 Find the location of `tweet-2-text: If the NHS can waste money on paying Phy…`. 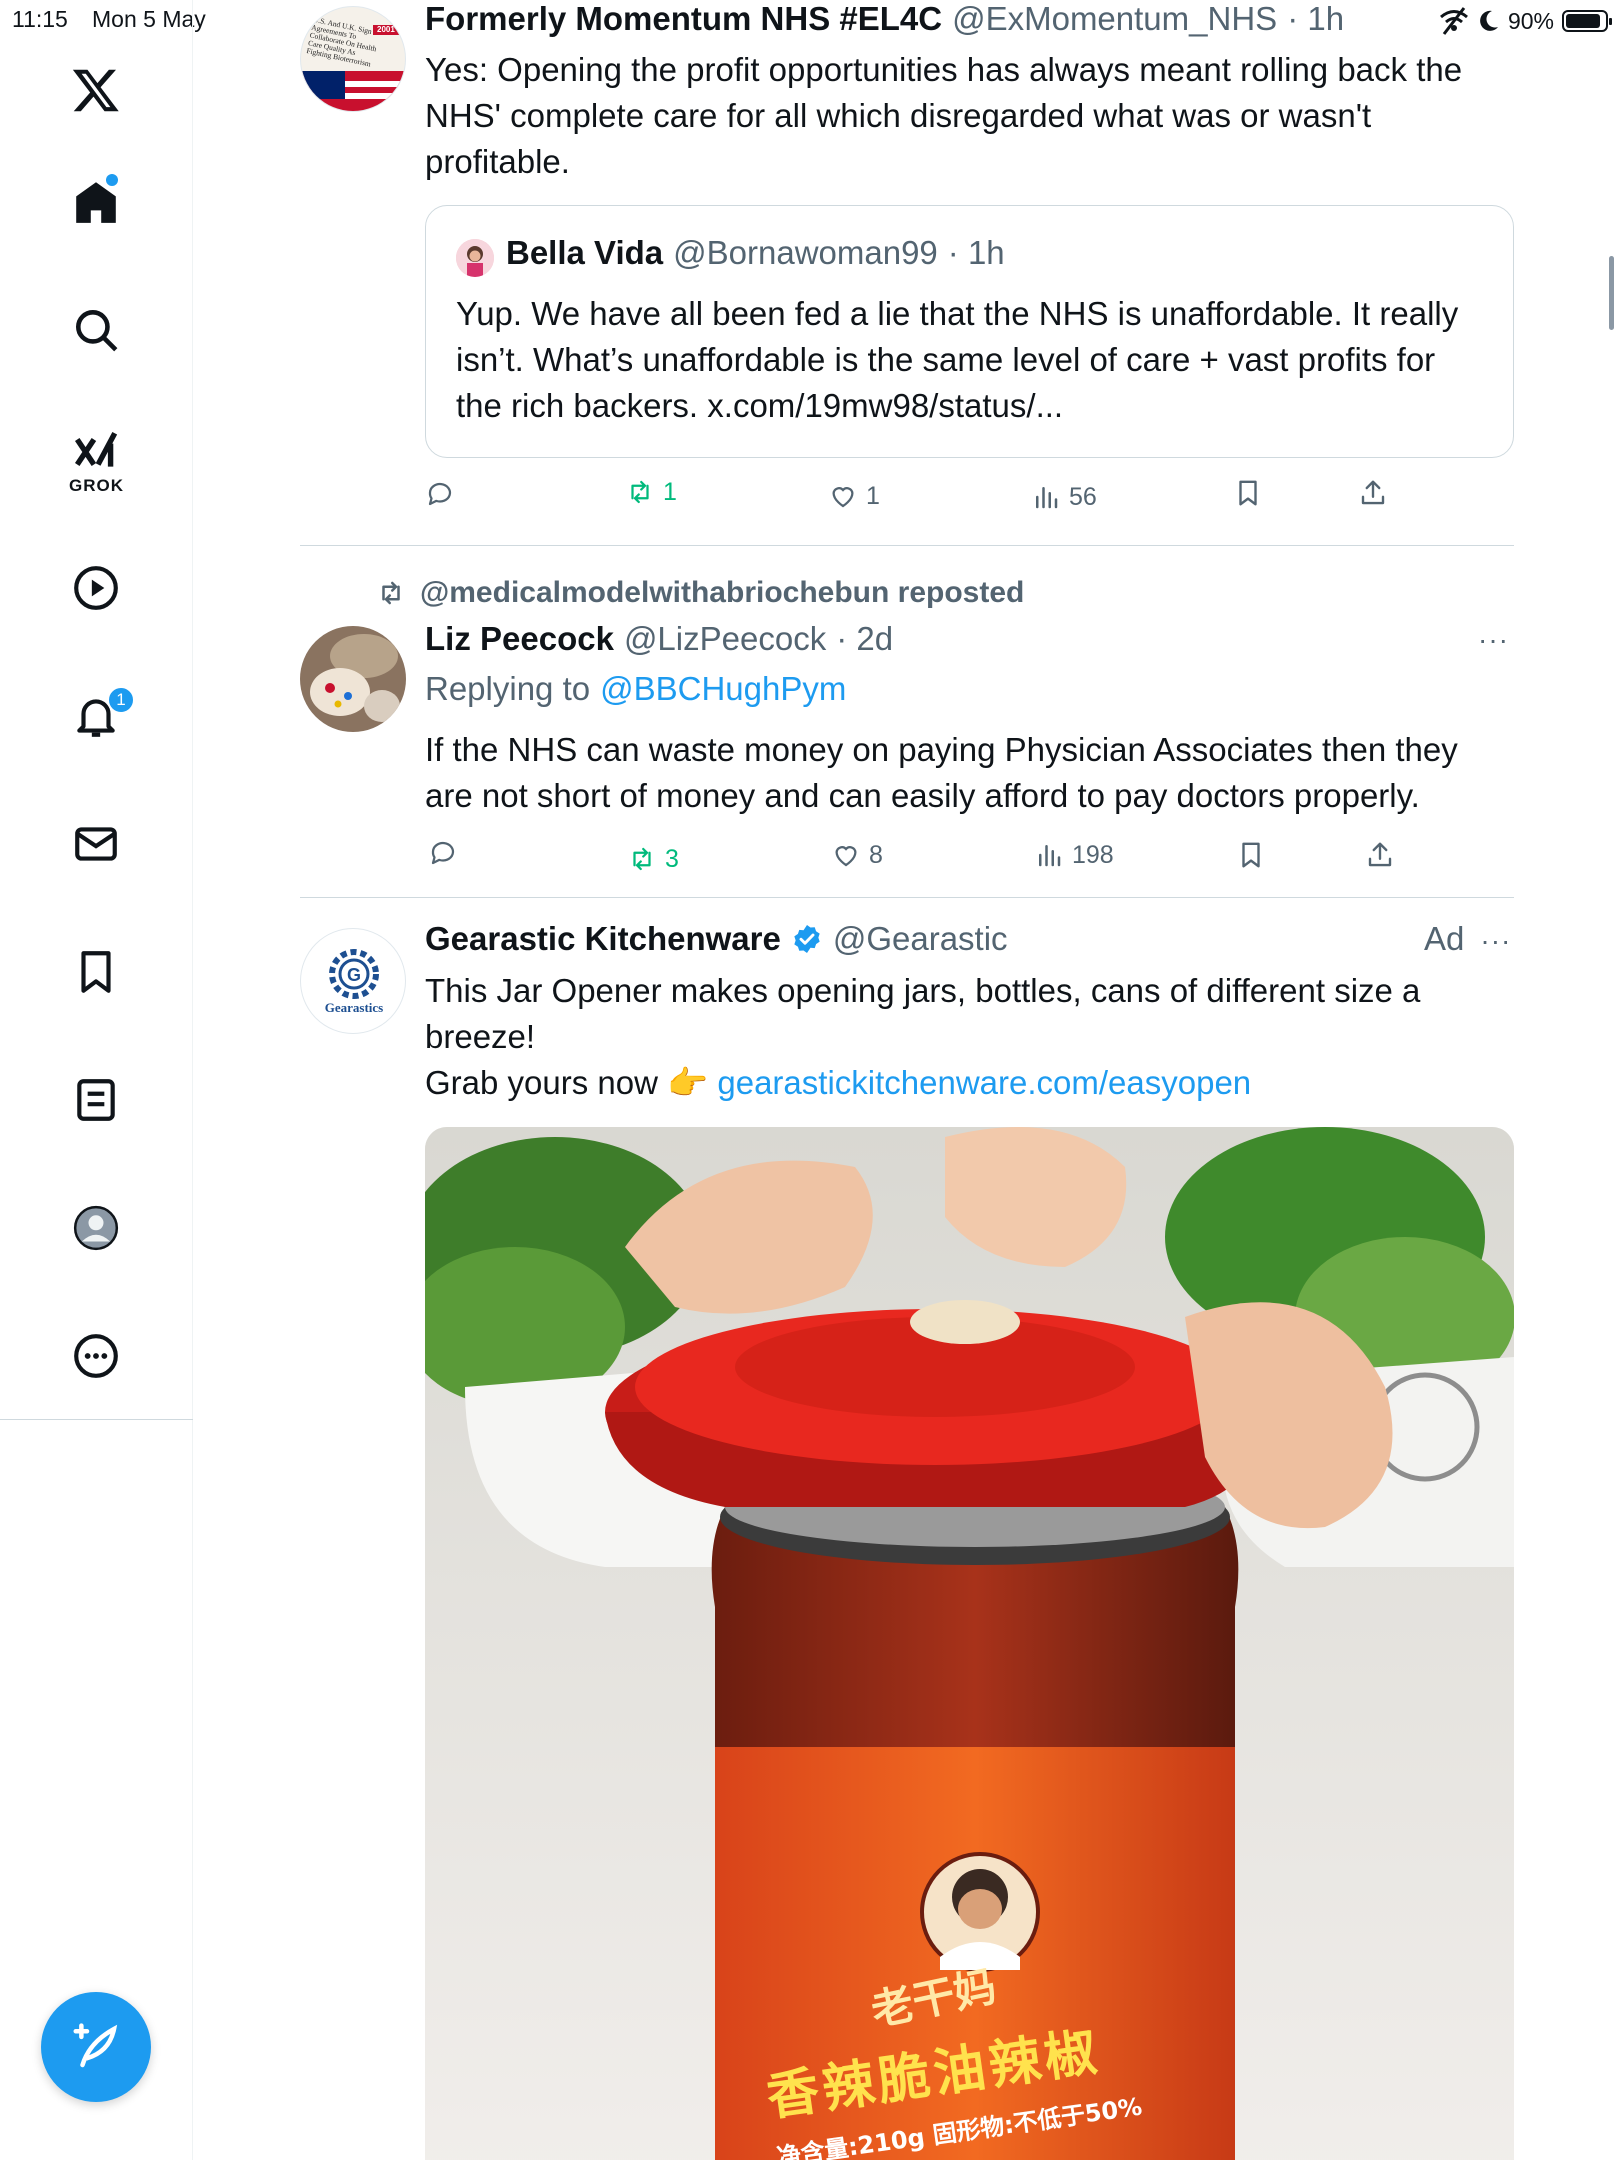

tweet-2-text: If the NHS can waste money on paying Phy… is located at coordinates (941, 772).